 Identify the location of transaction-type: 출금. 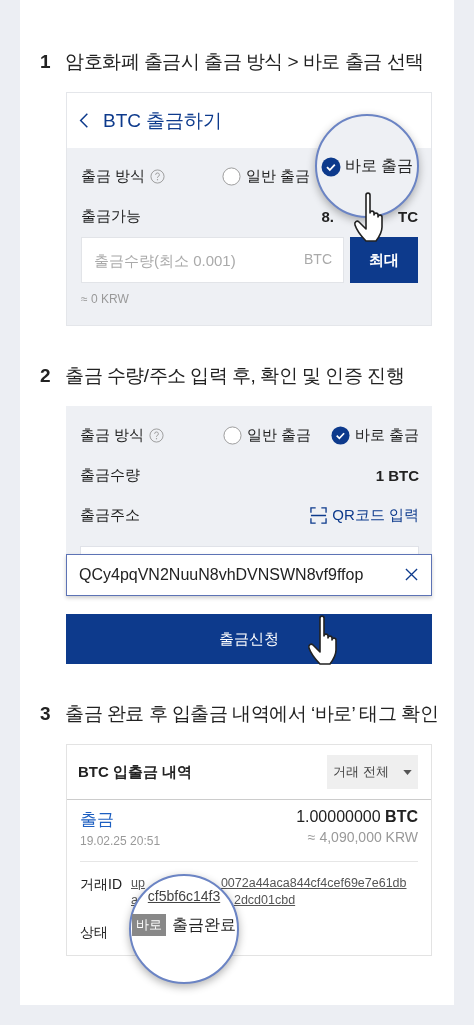
(97, 820).